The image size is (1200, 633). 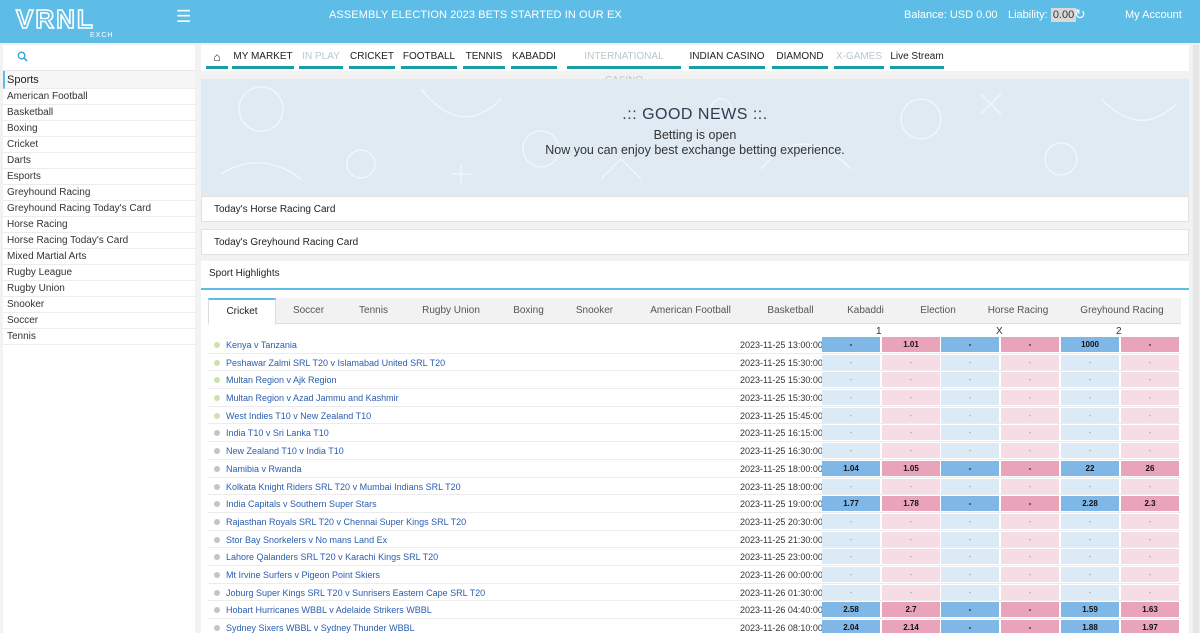 I want to click on sidebar-item-cricket: Cricket, so click(x=99, y=145).